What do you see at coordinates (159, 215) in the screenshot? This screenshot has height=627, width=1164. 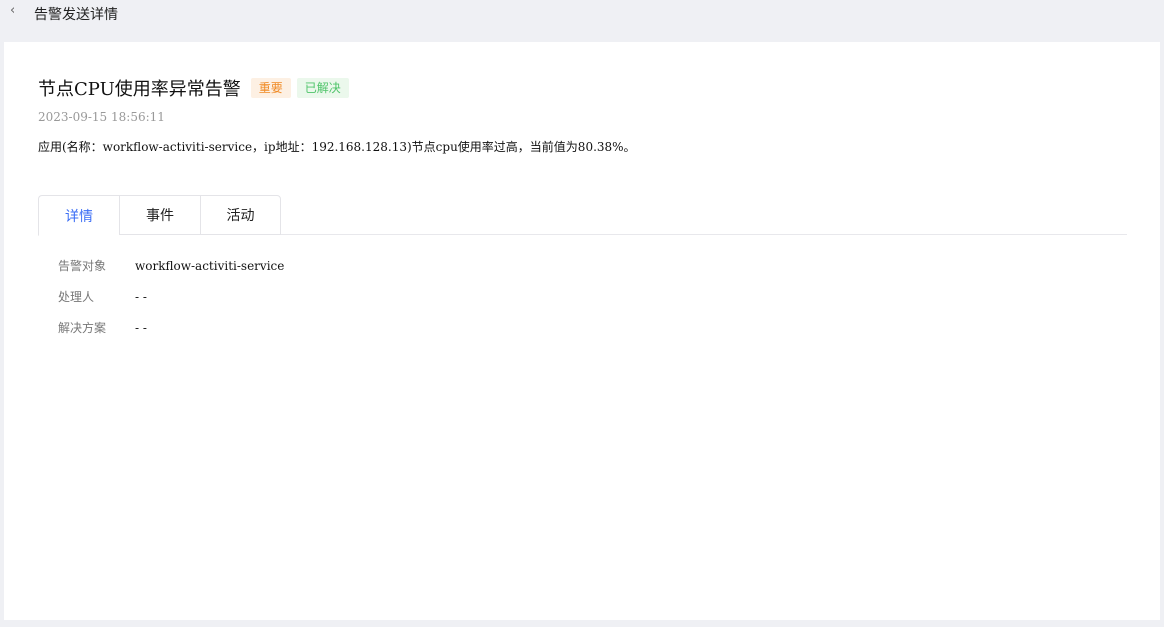 I see `tab-events: 事件` at bounding box center [159, 215].